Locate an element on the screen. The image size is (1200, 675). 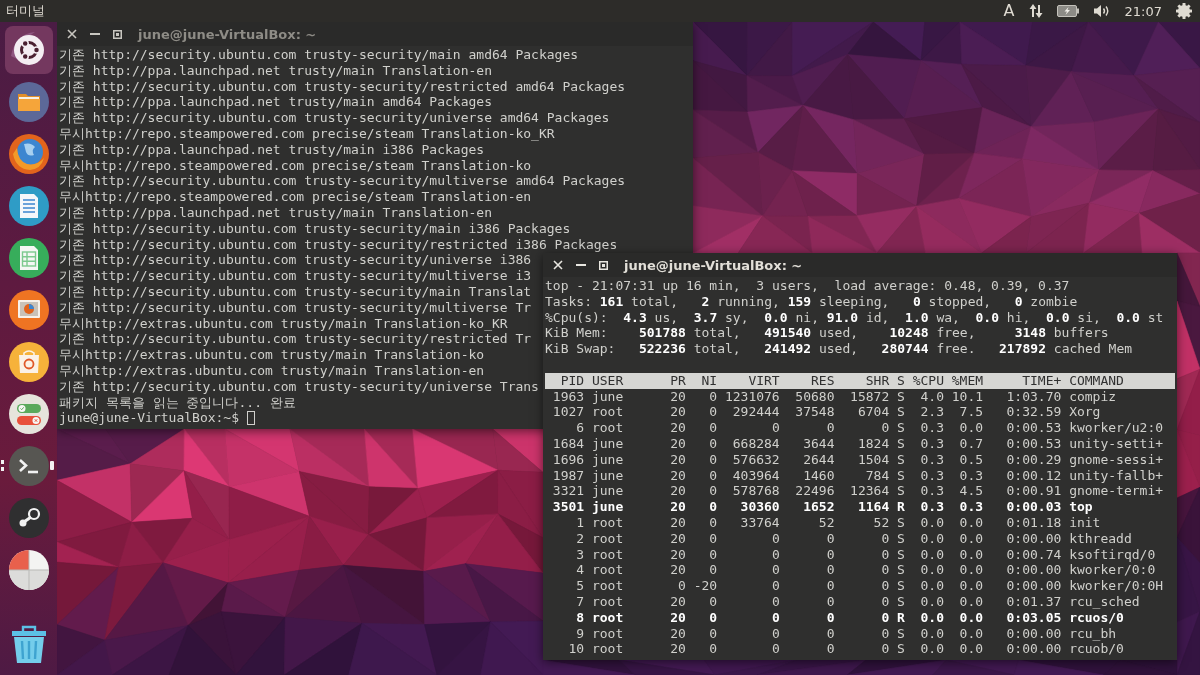
table-cell: kworker/0:0 is located at coordinates (1112, 570).